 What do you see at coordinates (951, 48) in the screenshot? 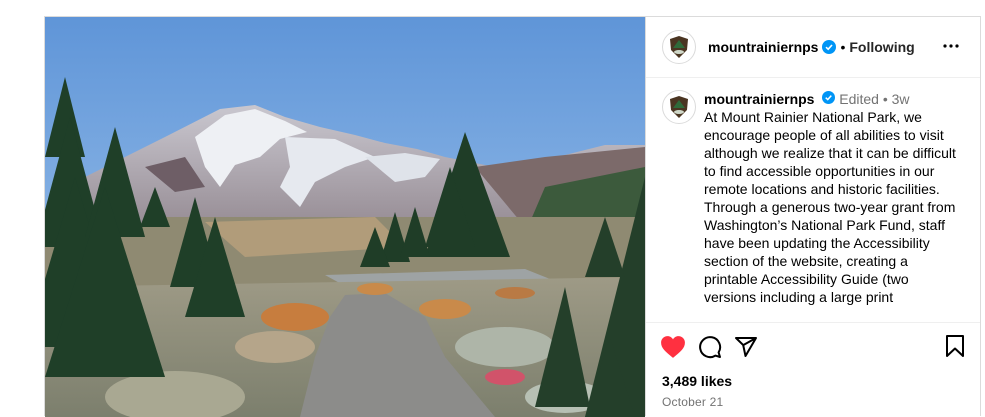
I see `more-options-icon` at bounding box center [951, 48].